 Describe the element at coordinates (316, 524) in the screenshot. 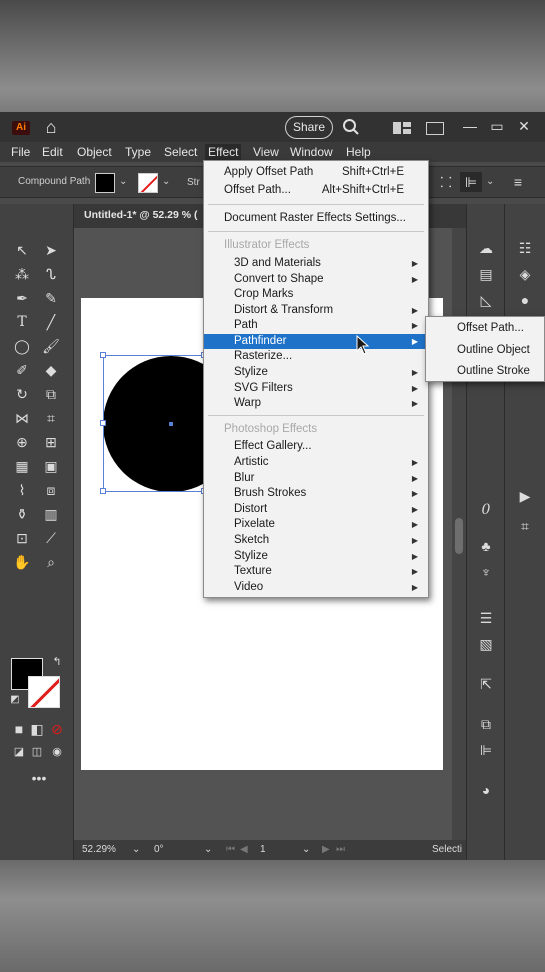

I see `menu-item-pixelate: Pixelate ▶` at that location.